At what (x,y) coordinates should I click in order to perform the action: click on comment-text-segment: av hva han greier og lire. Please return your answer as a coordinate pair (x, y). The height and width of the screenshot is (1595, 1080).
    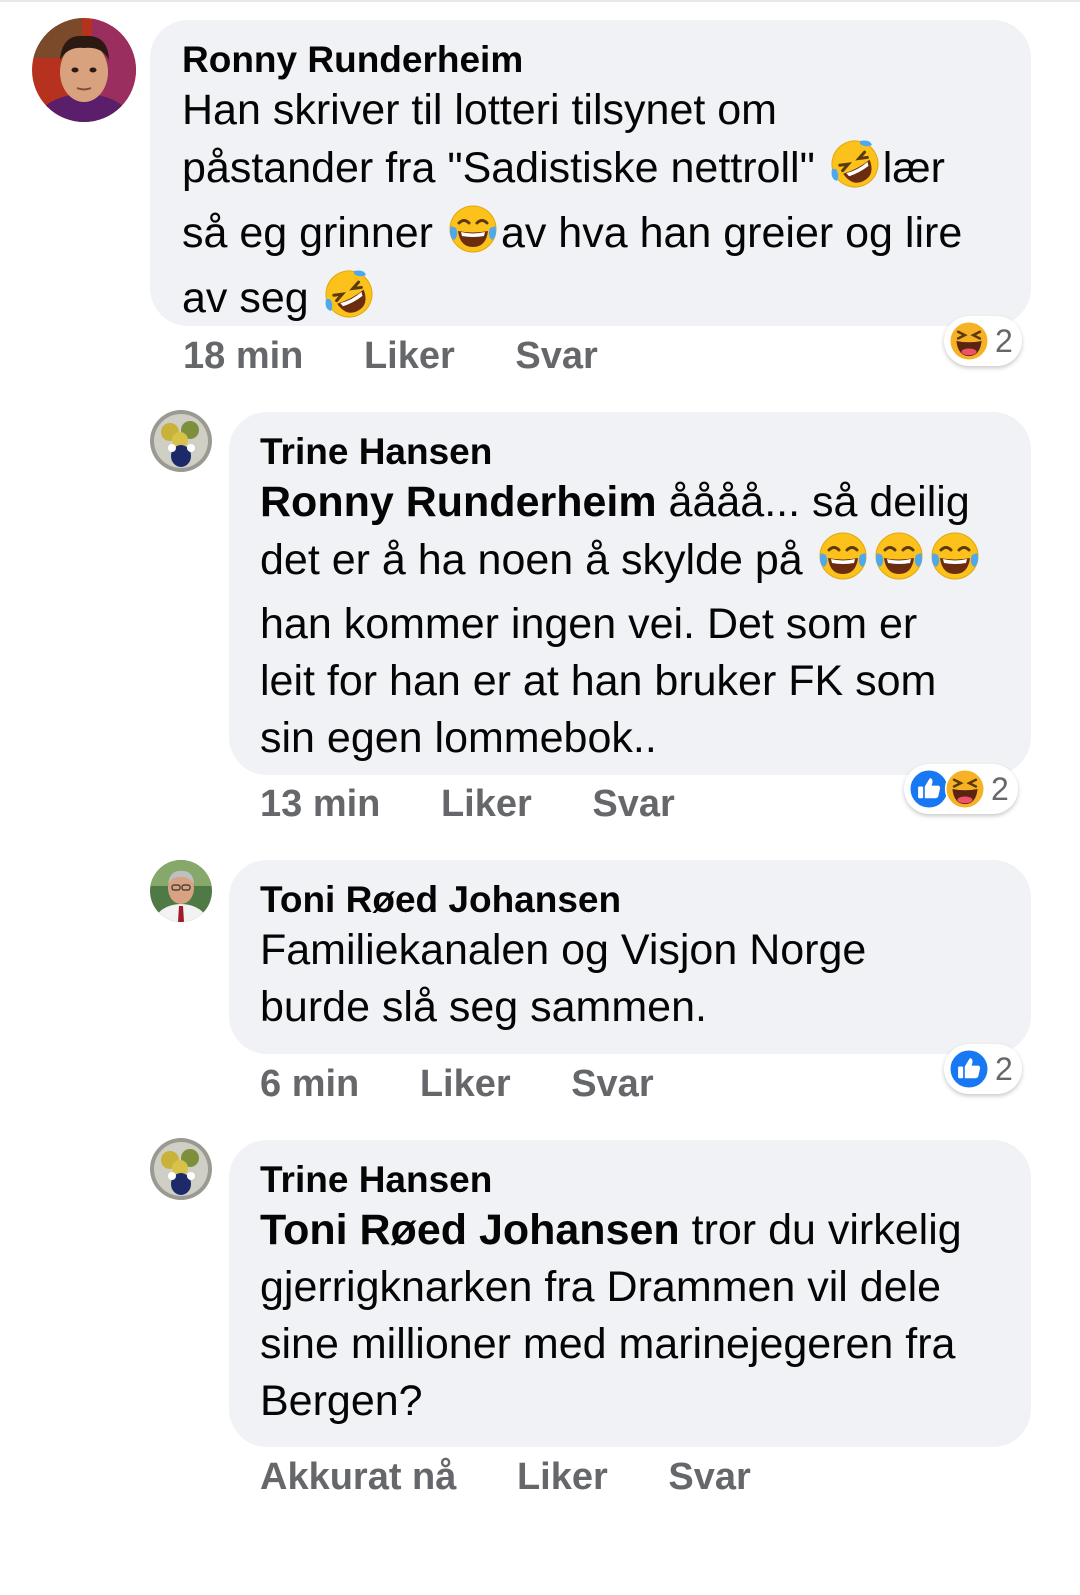
    Looking at the image, I should click on (731, 233).